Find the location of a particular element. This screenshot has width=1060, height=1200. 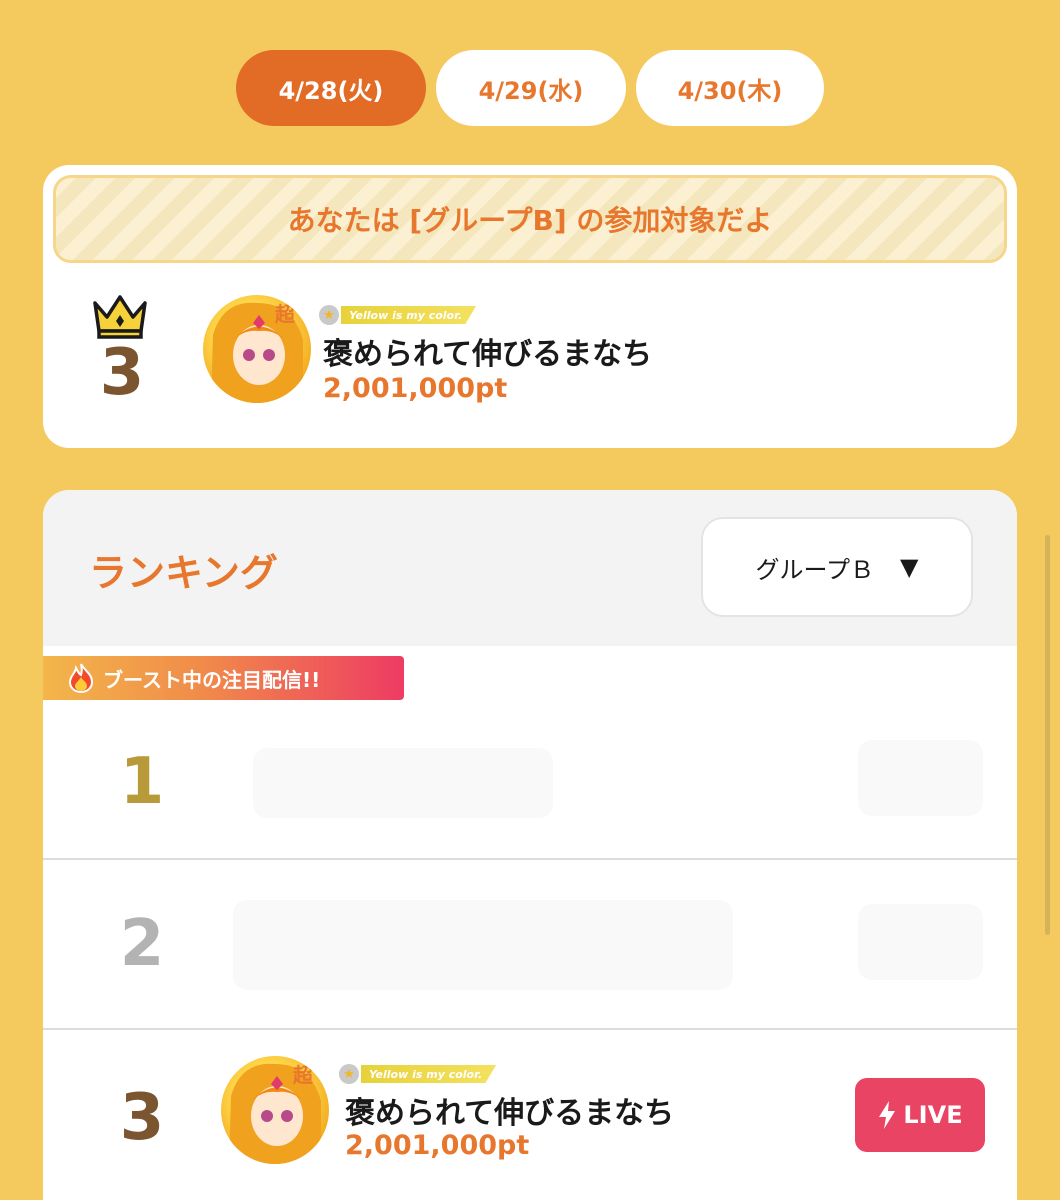

my-rank-number: 3 is located at coordinates (122, 373).